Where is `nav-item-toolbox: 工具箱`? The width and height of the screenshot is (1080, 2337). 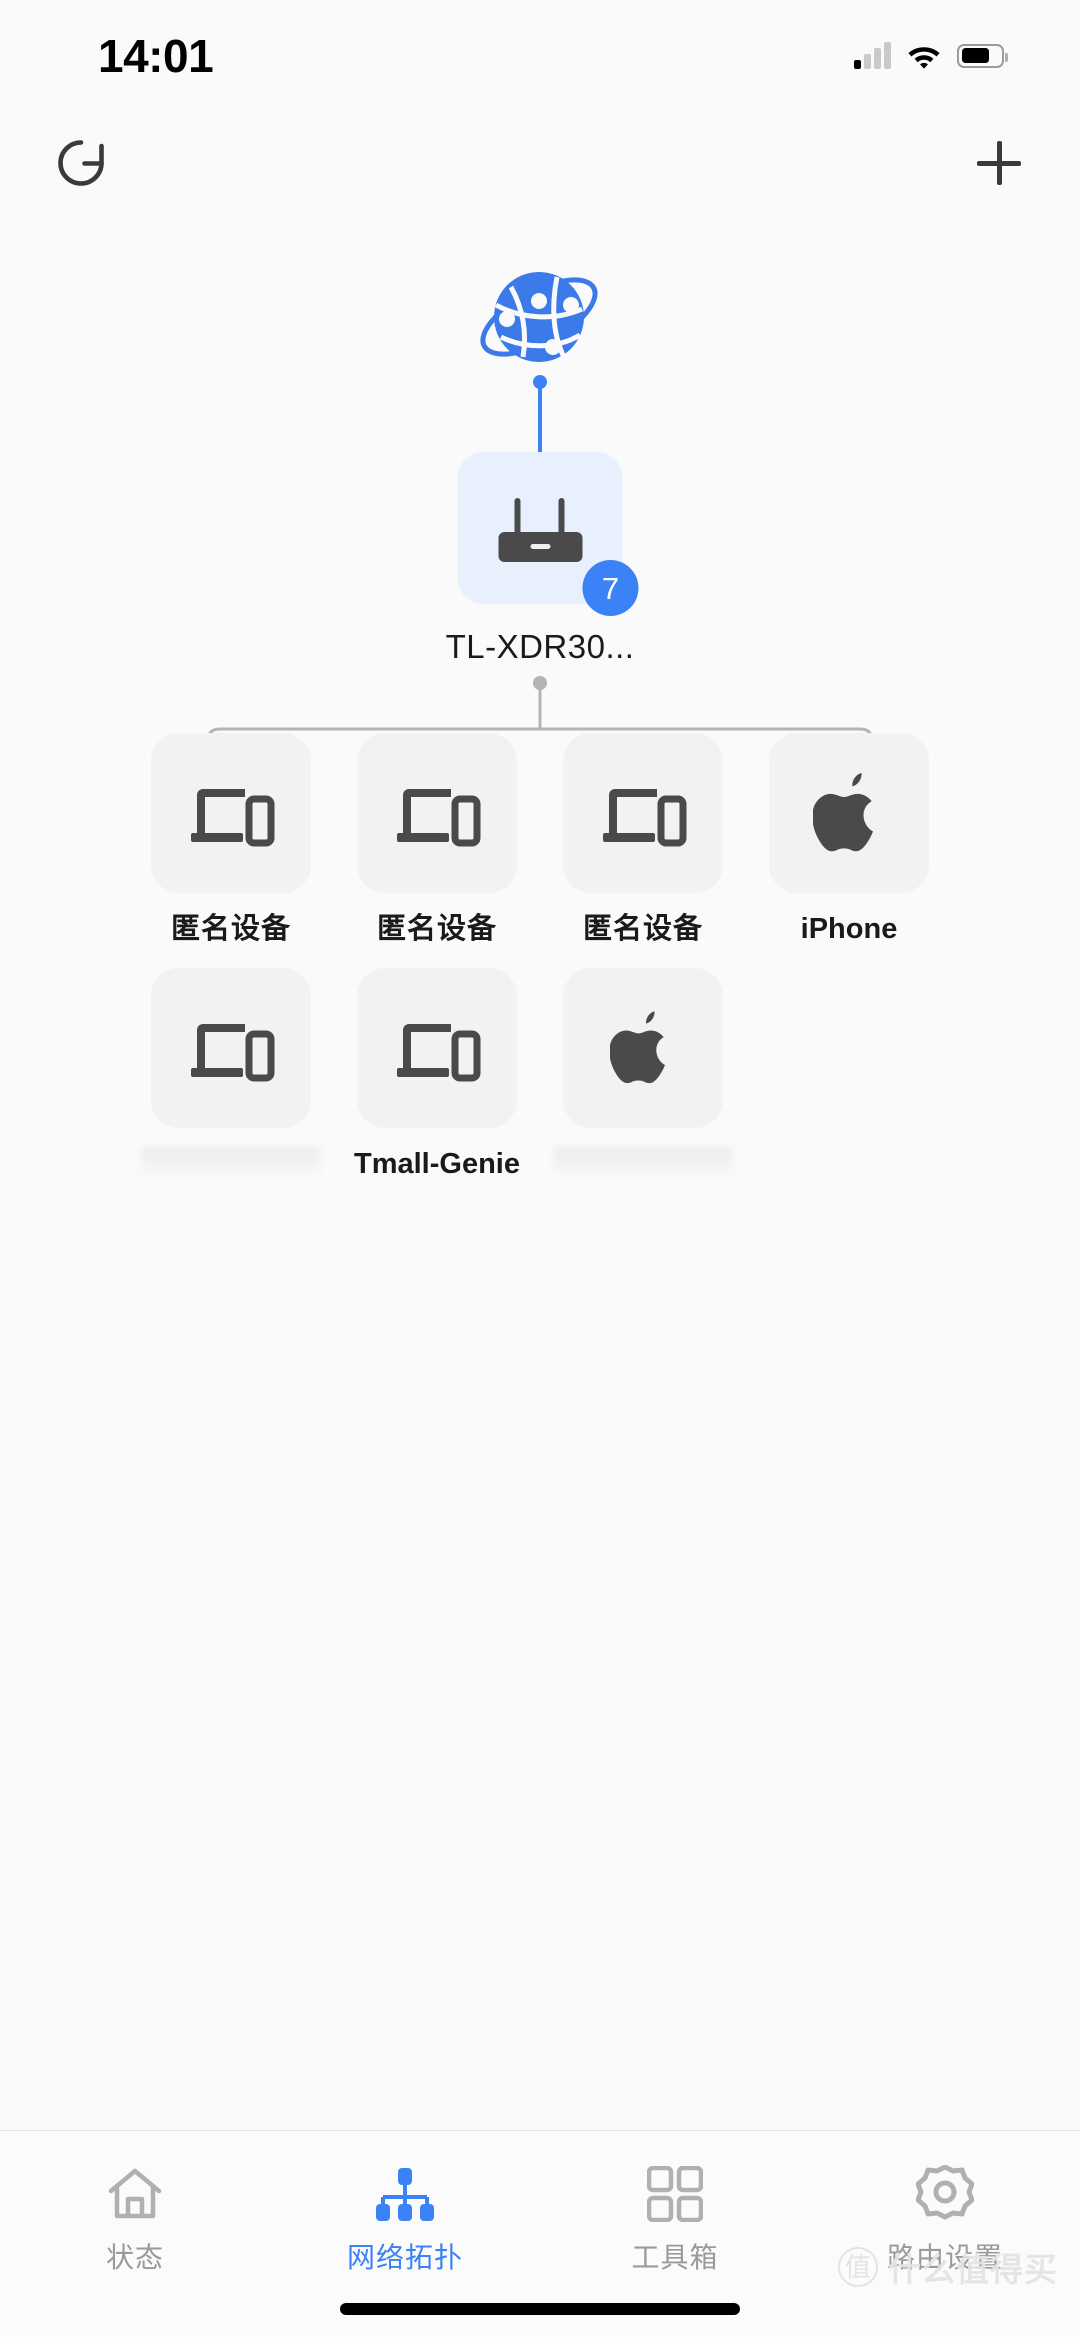 nav-item-toolbox: 工具箱 is located at coordinates (675, 2220).